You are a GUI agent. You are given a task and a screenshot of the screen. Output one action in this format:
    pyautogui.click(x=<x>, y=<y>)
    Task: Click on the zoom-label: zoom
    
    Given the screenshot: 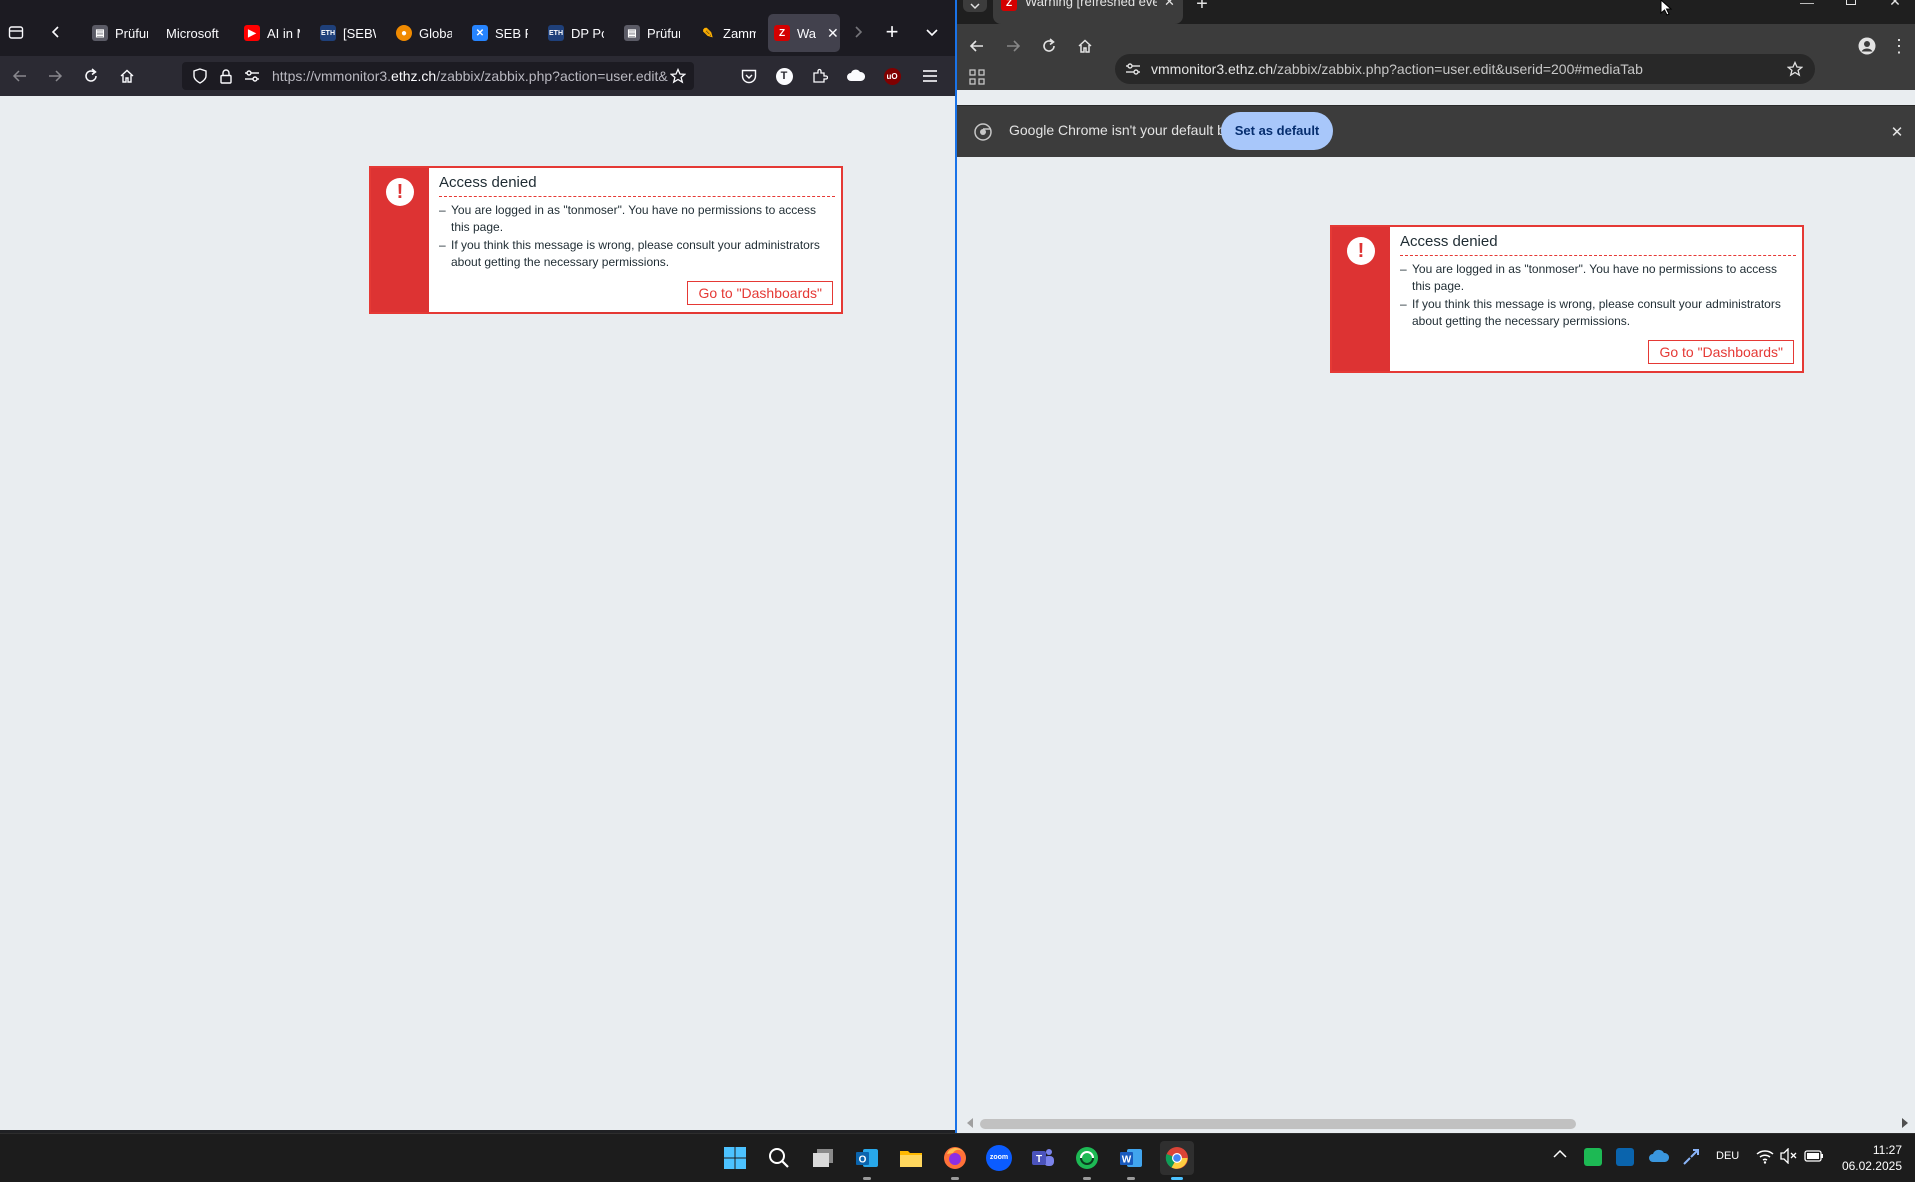 What is the action you would take?
    pyautogui.click(x=999, y=1158)
    